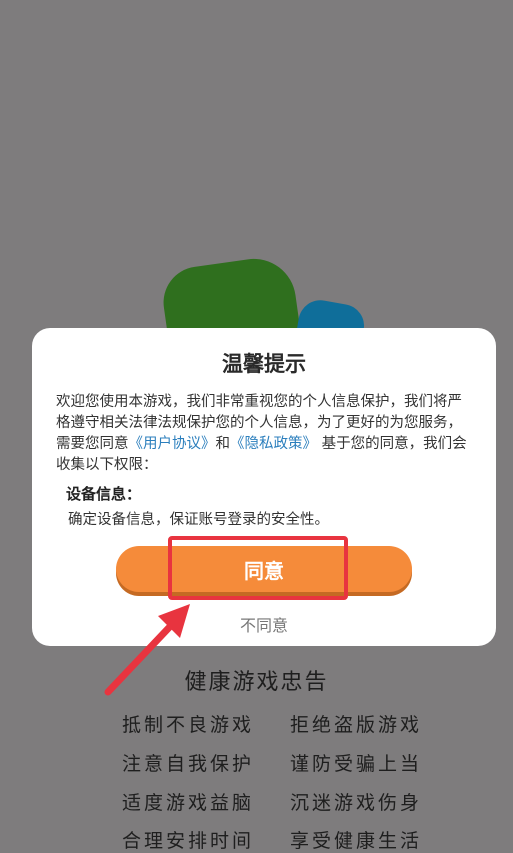 The width and height of the screenshot is (513, 853). I want to click on advice-right: 谨防受骗上当, so click(355, 764).